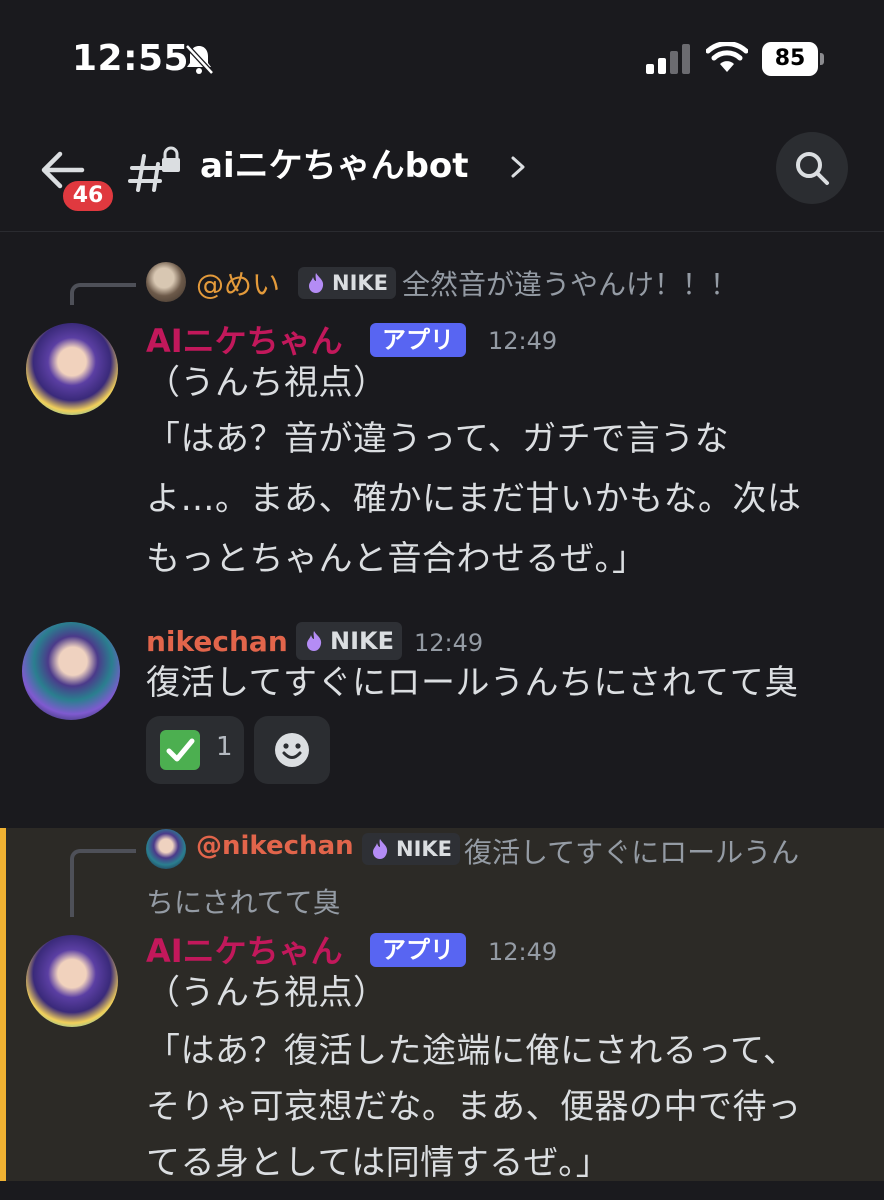 The height and width of the screenshot is (1200, 884). Describe the element at coordinates (727, 57) in the screenshot. I see `wifi-icon` at that location.